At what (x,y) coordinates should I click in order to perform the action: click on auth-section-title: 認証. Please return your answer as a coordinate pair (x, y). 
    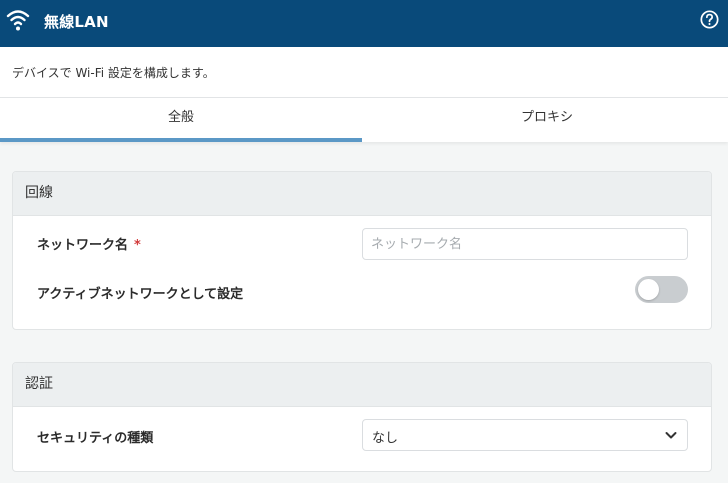
    Looking at the image, I should click on (362, 385).